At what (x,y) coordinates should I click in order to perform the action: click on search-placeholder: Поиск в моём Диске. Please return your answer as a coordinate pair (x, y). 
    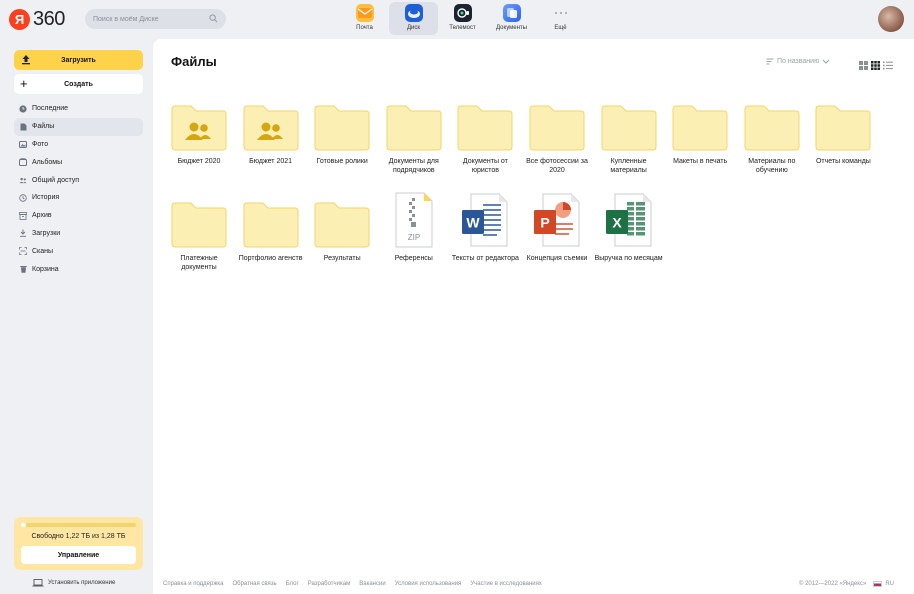
    Looking at the image, I should click on (126, 19).